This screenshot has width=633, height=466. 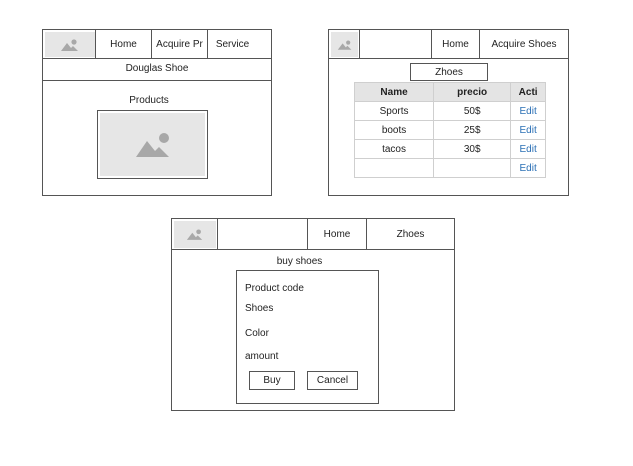 I want to click on field-label-amount: amount, so click(x=262, y=356).